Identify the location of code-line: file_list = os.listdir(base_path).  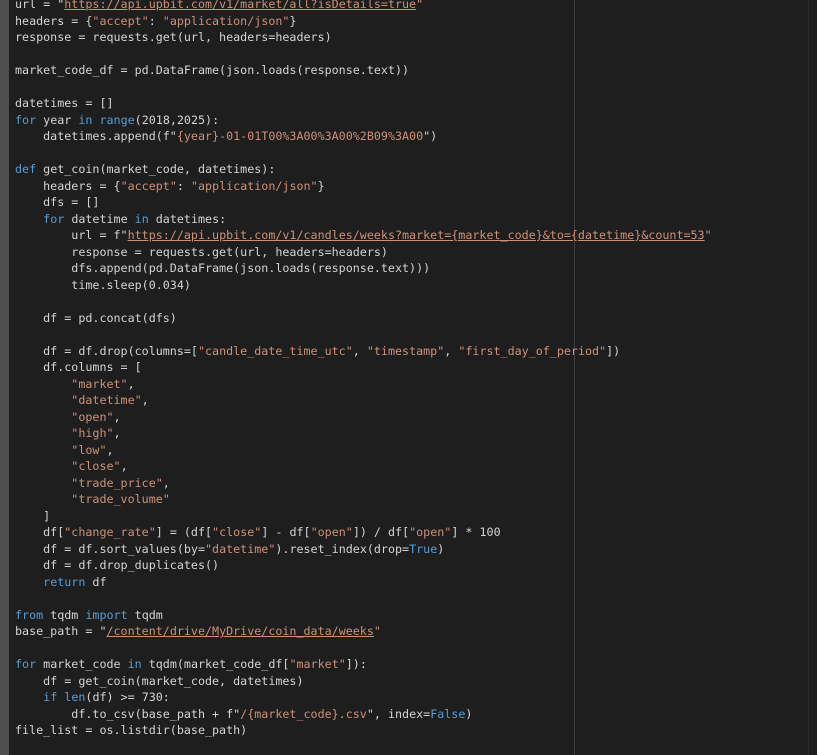
(363, 730).